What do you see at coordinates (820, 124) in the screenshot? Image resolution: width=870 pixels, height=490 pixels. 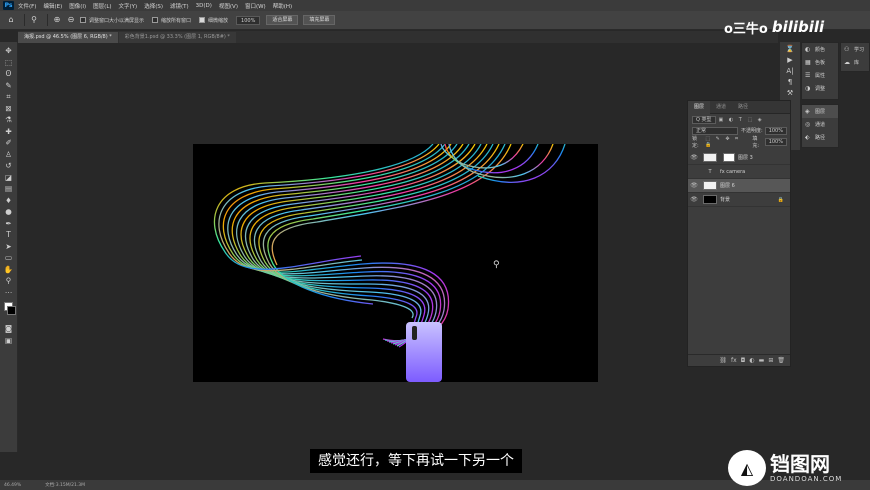 I see `dock-channels: ◎ 通道` at bounding box center [820, 124].